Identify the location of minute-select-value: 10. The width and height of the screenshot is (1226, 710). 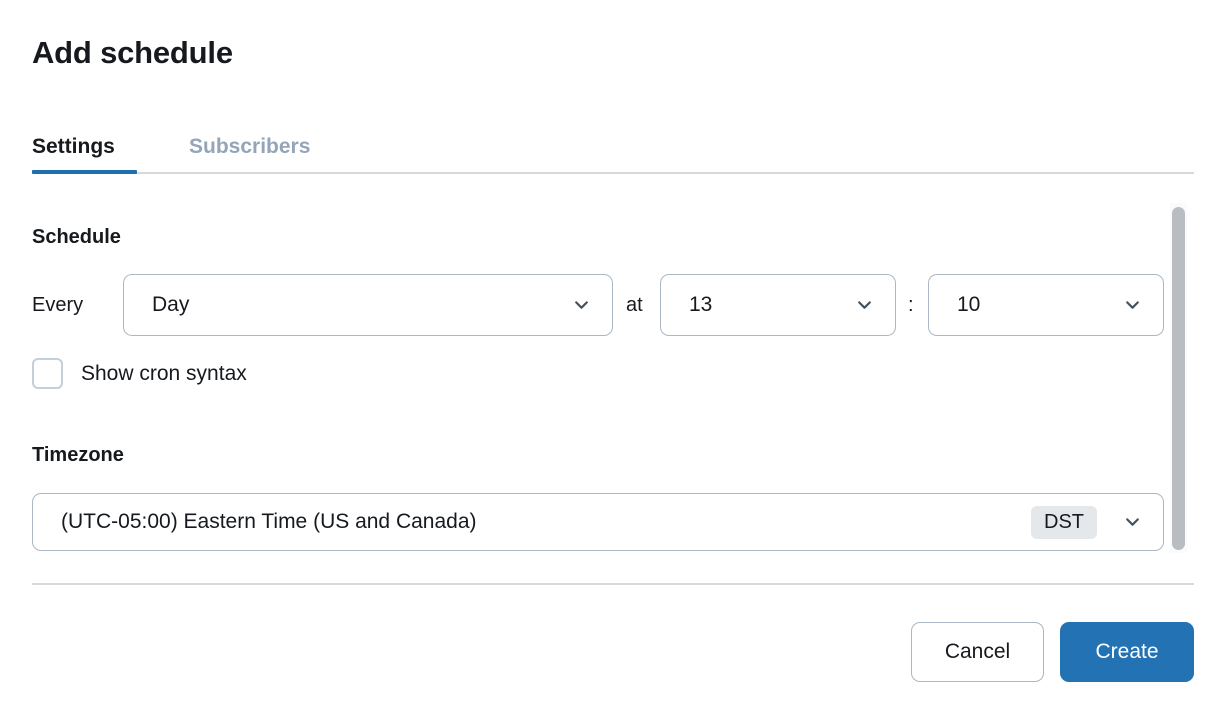
(969, 304).